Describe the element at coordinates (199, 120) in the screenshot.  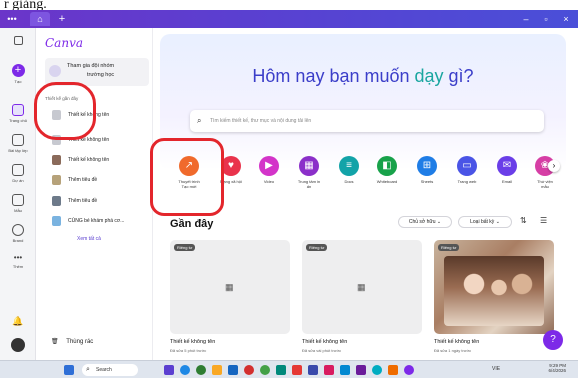
I see `search-icon: ⌕` at that location.